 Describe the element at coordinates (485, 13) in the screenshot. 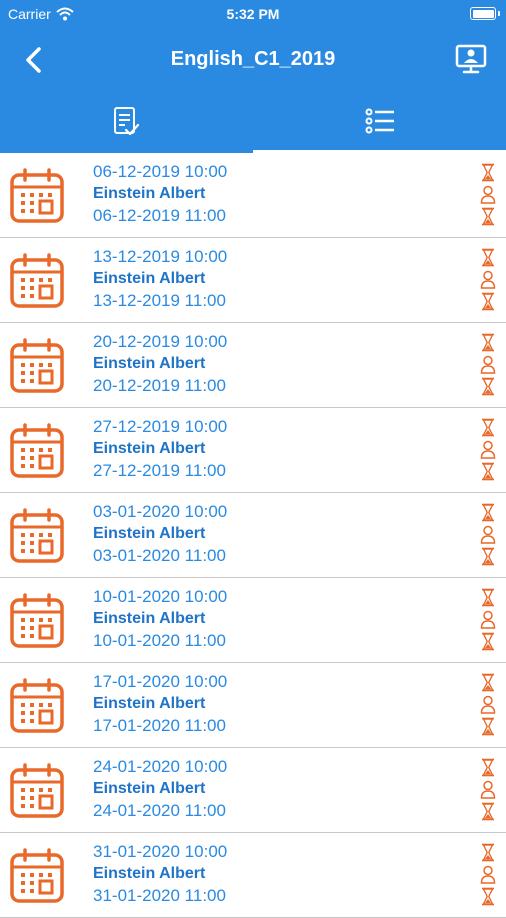

I see `battery-icon` at that location.